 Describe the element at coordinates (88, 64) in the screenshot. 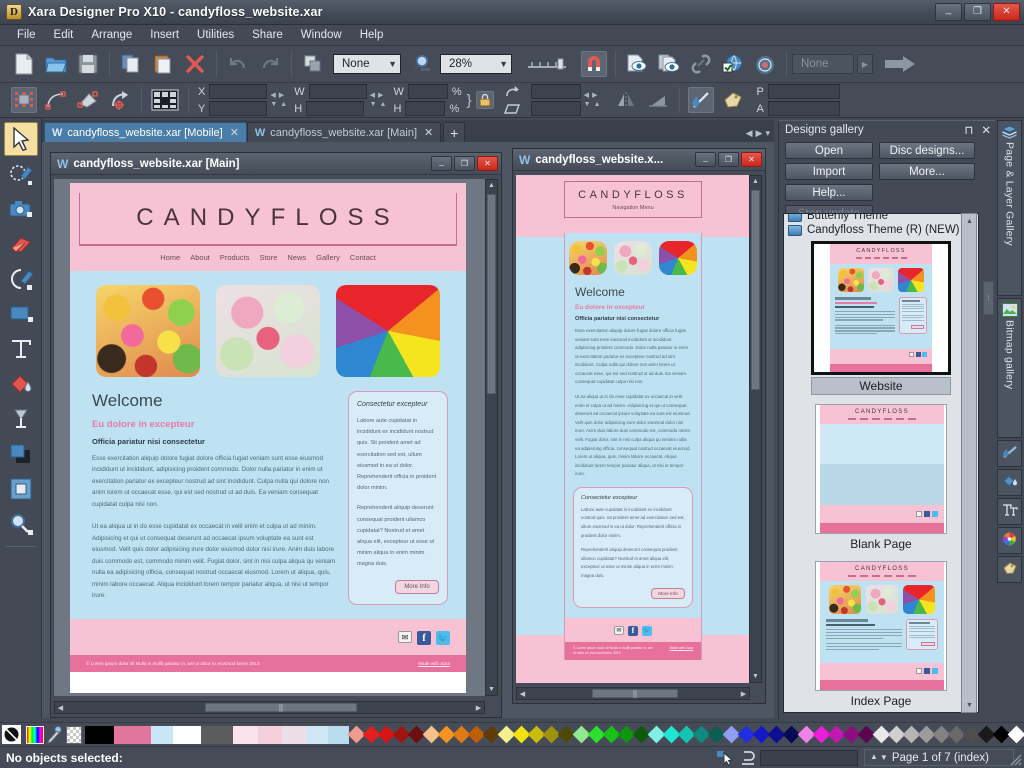

I see `save-disk-icon` at that location.